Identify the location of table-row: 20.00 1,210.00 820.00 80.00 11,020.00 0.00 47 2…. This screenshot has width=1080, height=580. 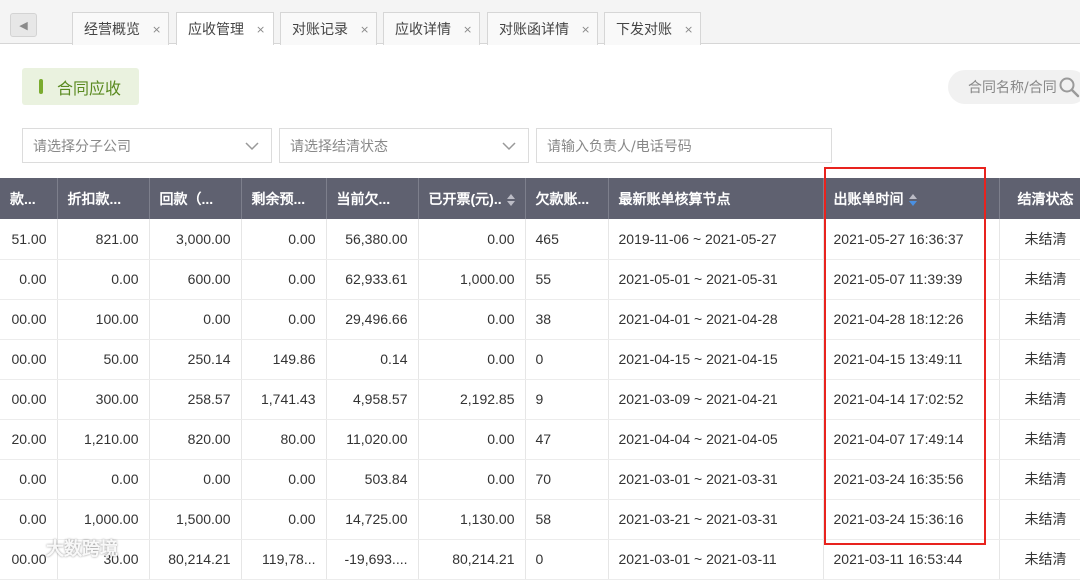
(540, 439).